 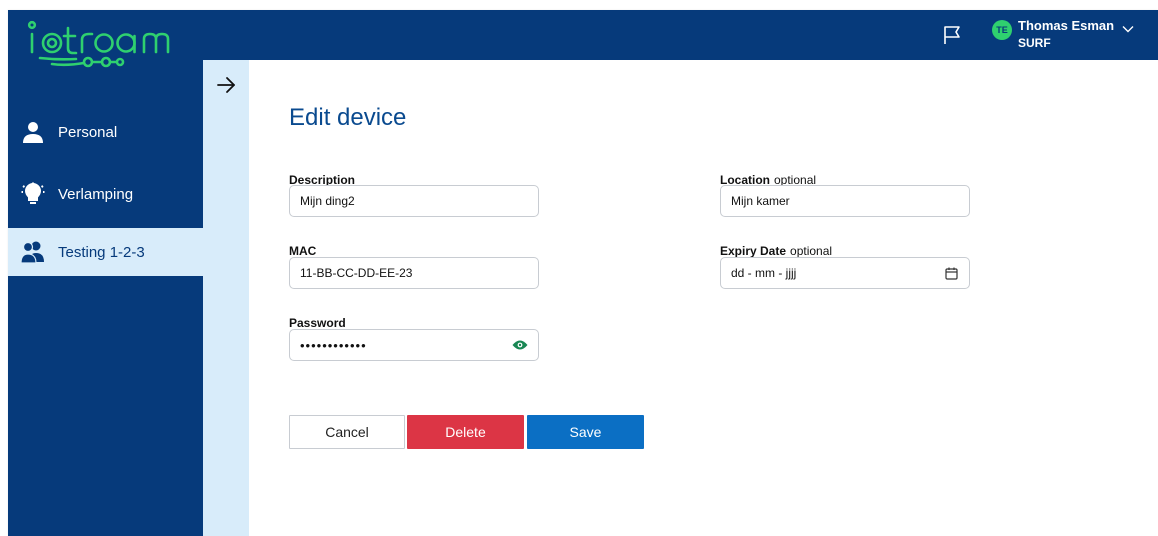 I want to click on user-name: Thomas Esman, so click(x=1066, y=25).